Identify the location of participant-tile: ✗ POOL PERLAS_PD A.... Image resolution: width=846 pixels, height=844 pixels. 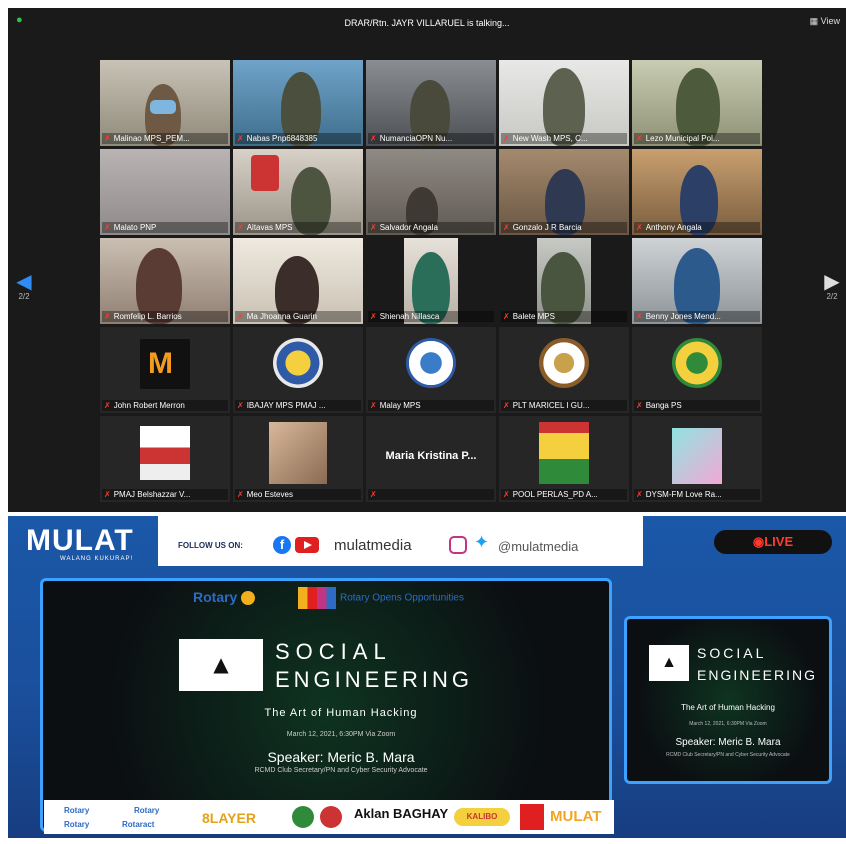
(564, 459).